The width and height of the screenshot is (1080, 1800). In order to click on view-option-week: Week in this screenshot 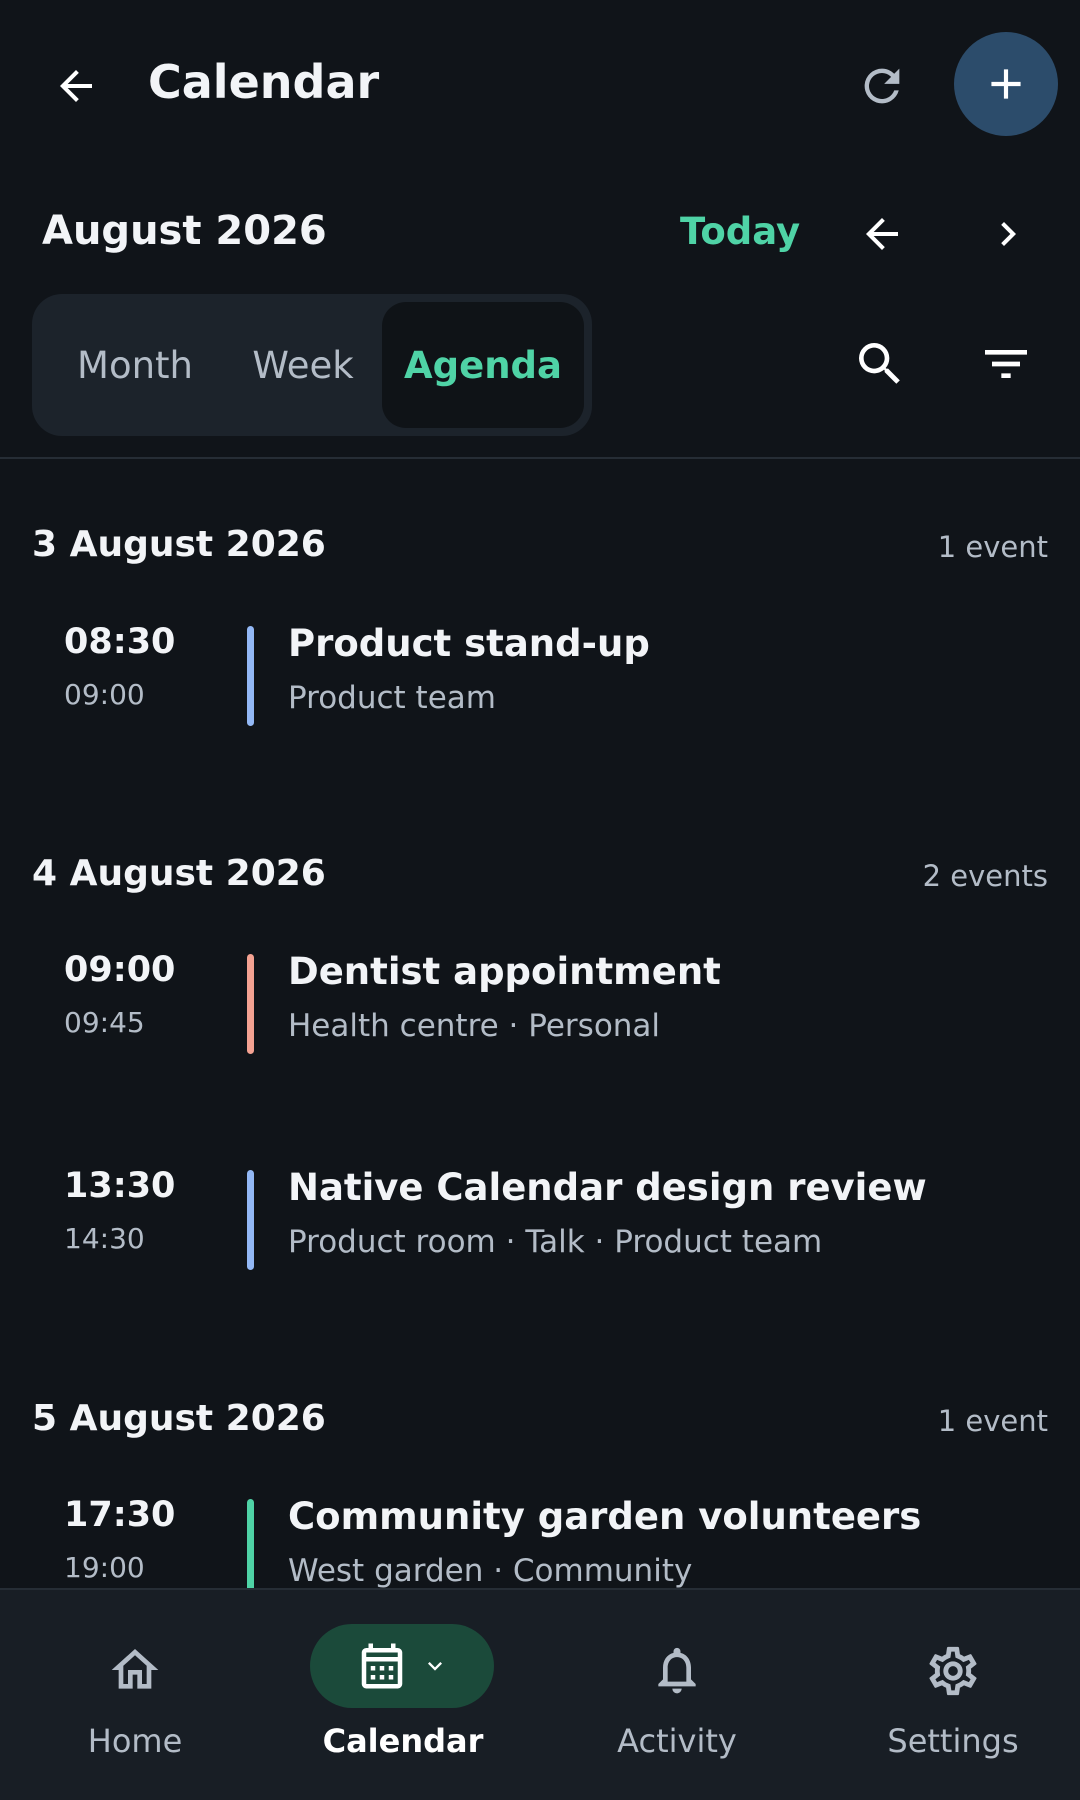, I will do `click(303, 365)`.